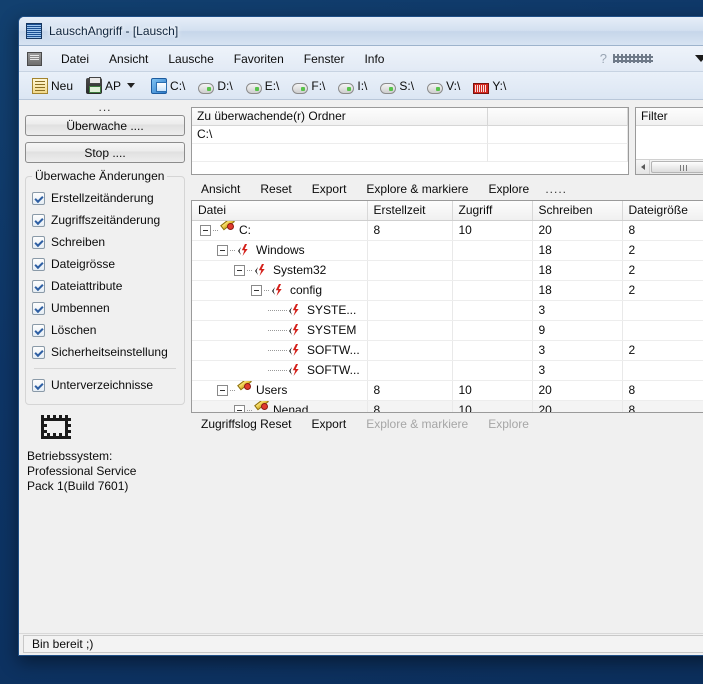  Describe the element at coordinates (275, 189) in the screenshot. I see `tree-command-reset: Reset` at that location.